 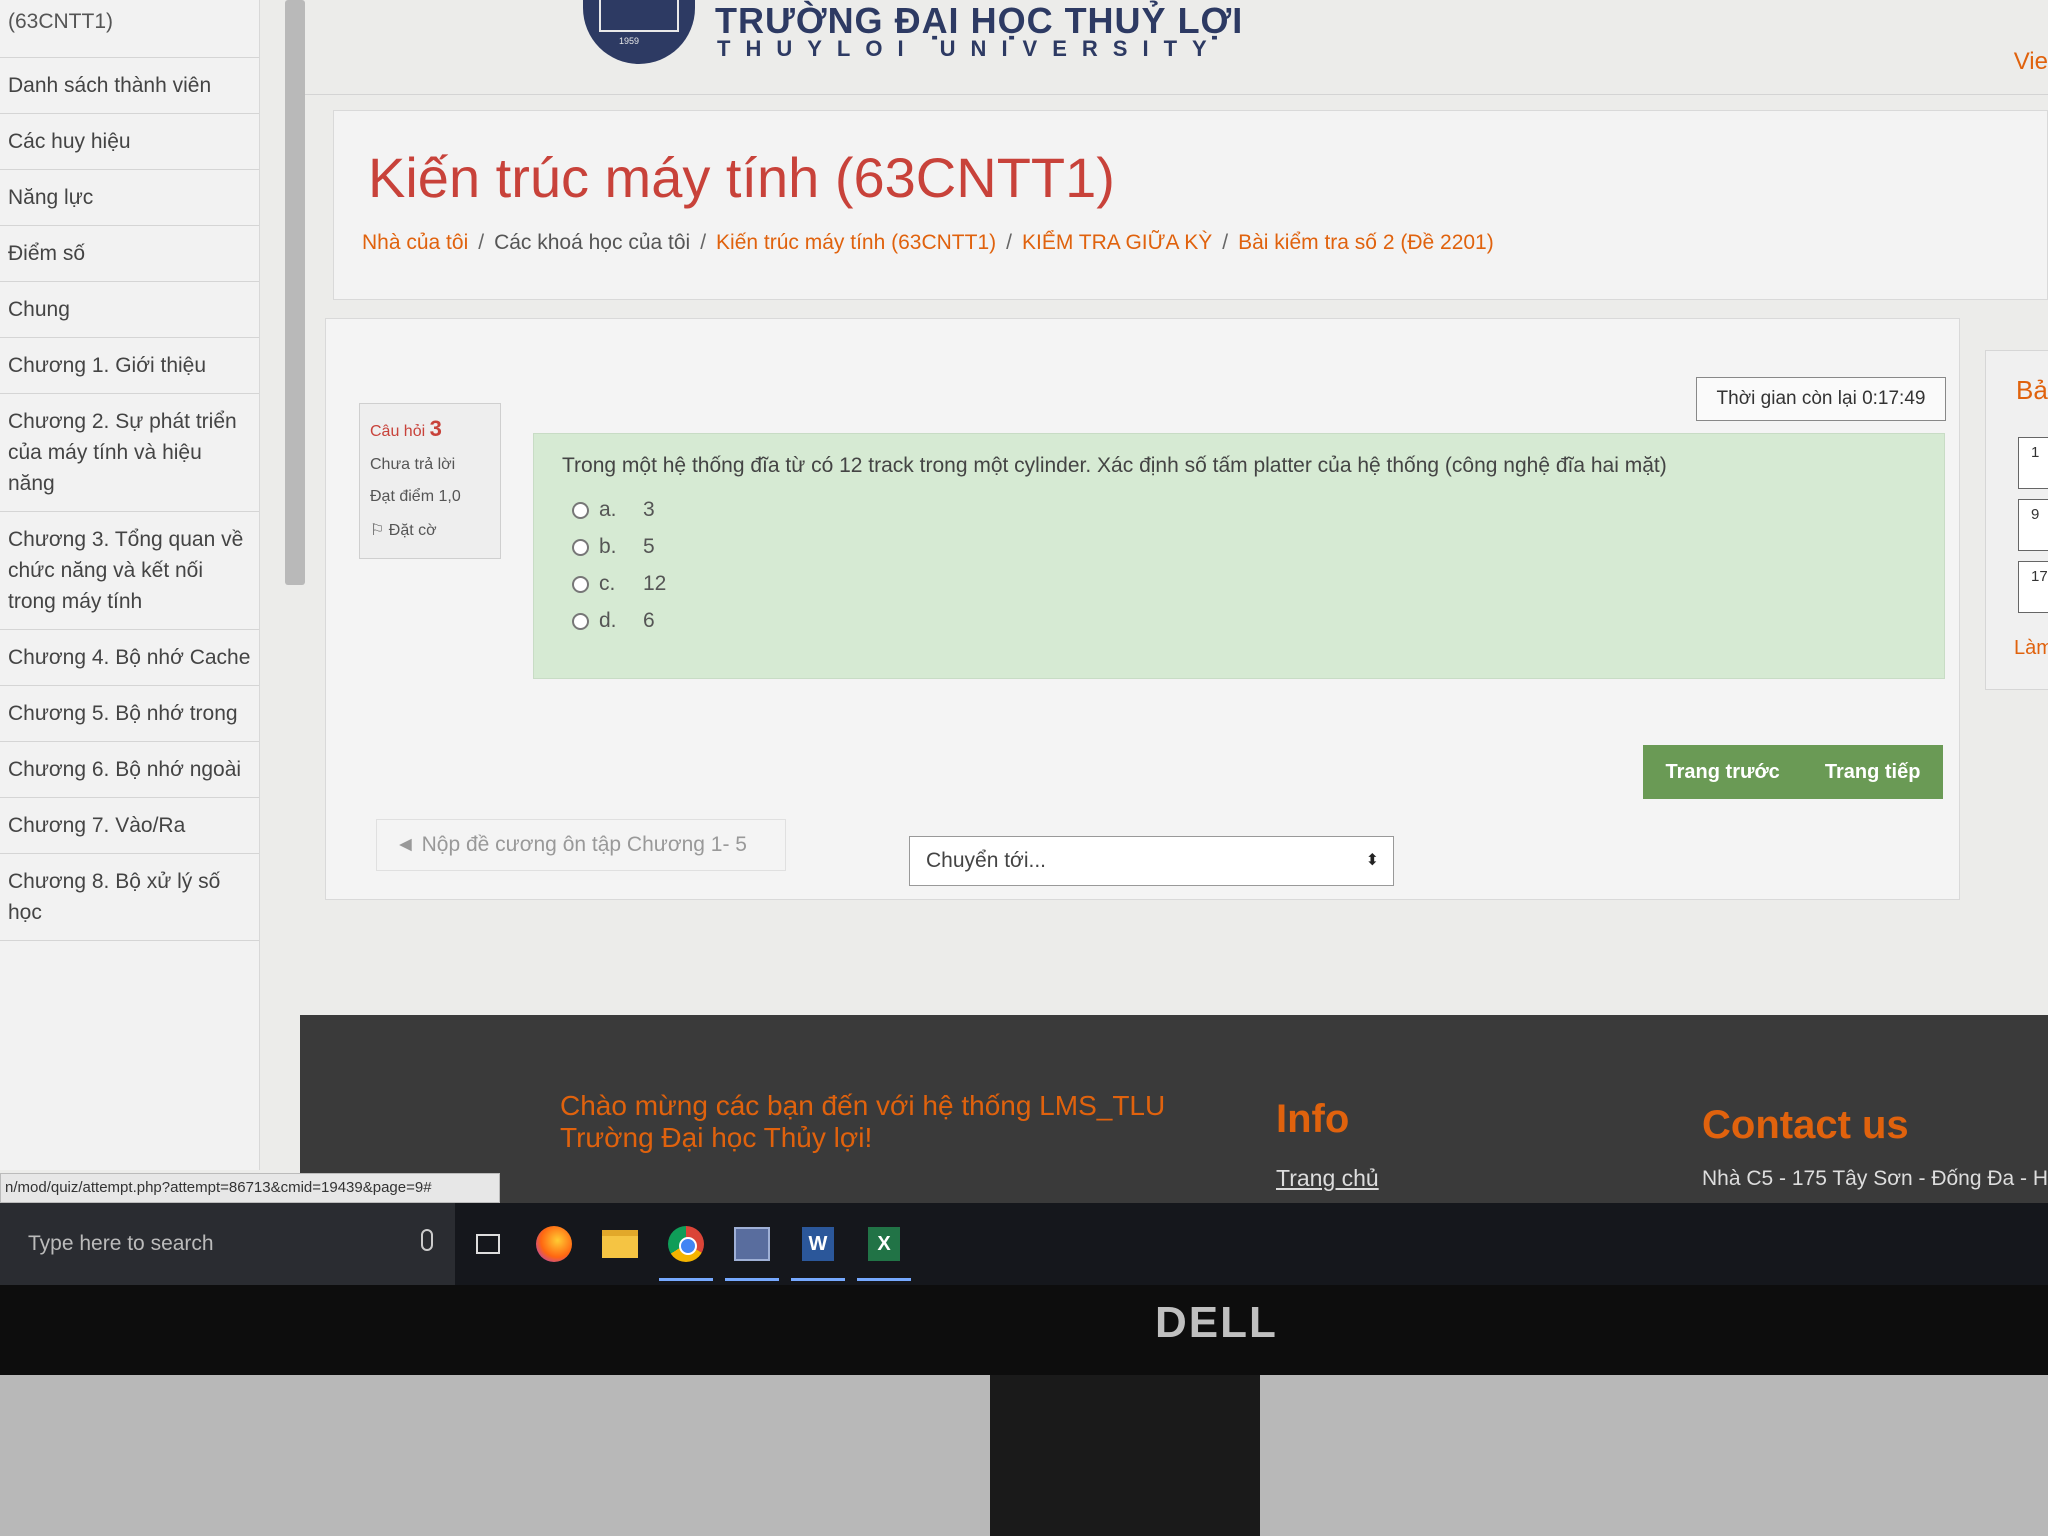 I want to click on sidebar-item-chapter-4: Chương 4. Bộ nhớ Cache, so click(x=129, y=658).